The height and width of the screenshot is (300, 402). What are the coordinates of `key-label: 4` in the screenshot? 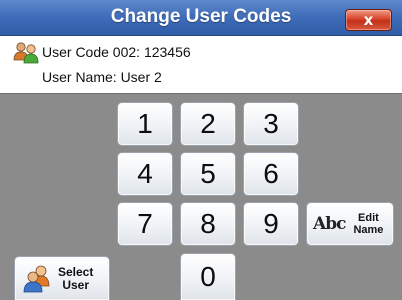 It's located at (145, 173).